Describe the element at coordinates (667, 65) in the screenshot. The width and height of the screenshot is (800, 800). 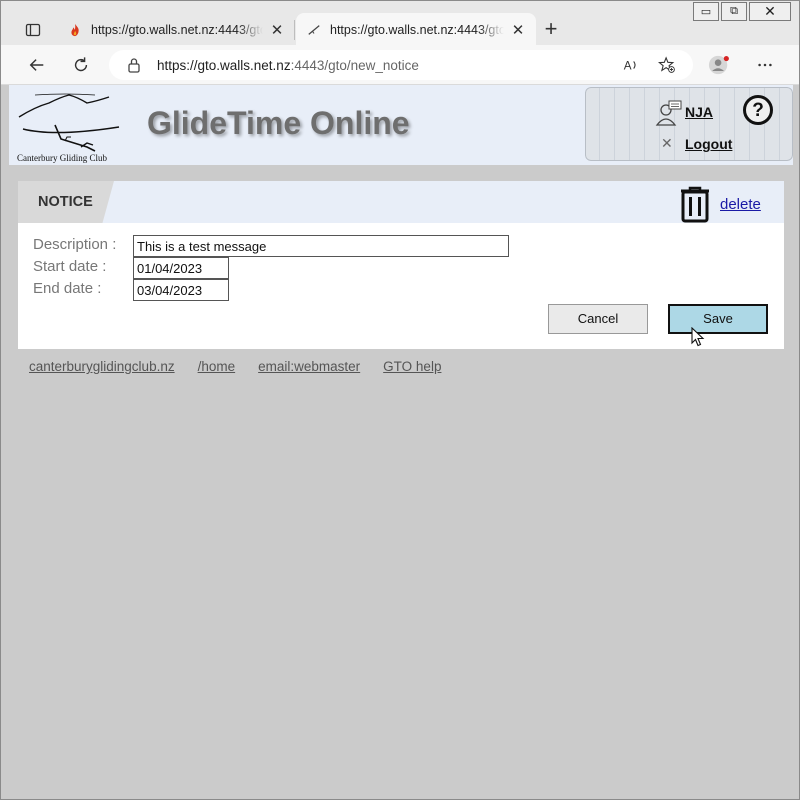
I see `add-favorite-star-icon` at that location.